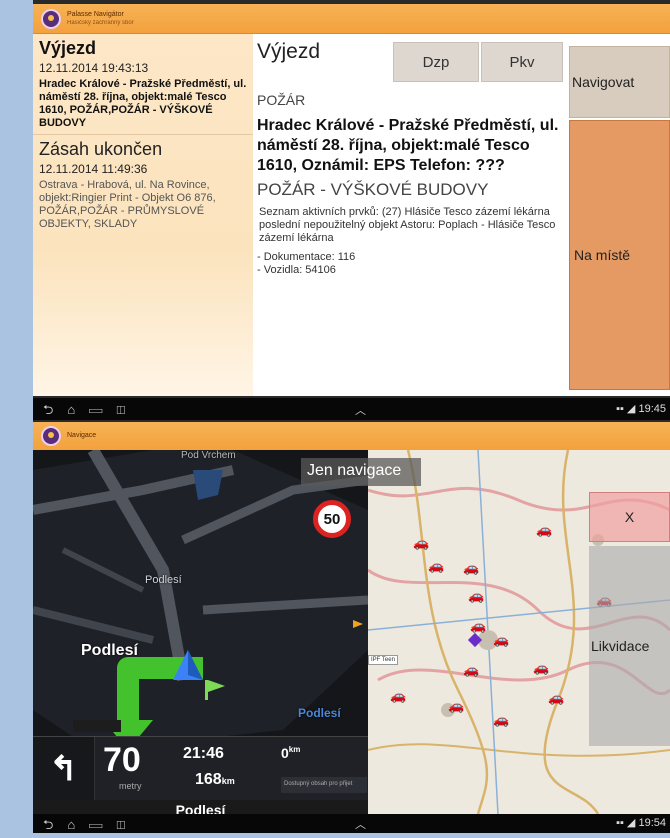  What do you see at coordinates (130, 786) in the screenshot?
I see `distance-unit: metry` at bounding box center [130, 786].